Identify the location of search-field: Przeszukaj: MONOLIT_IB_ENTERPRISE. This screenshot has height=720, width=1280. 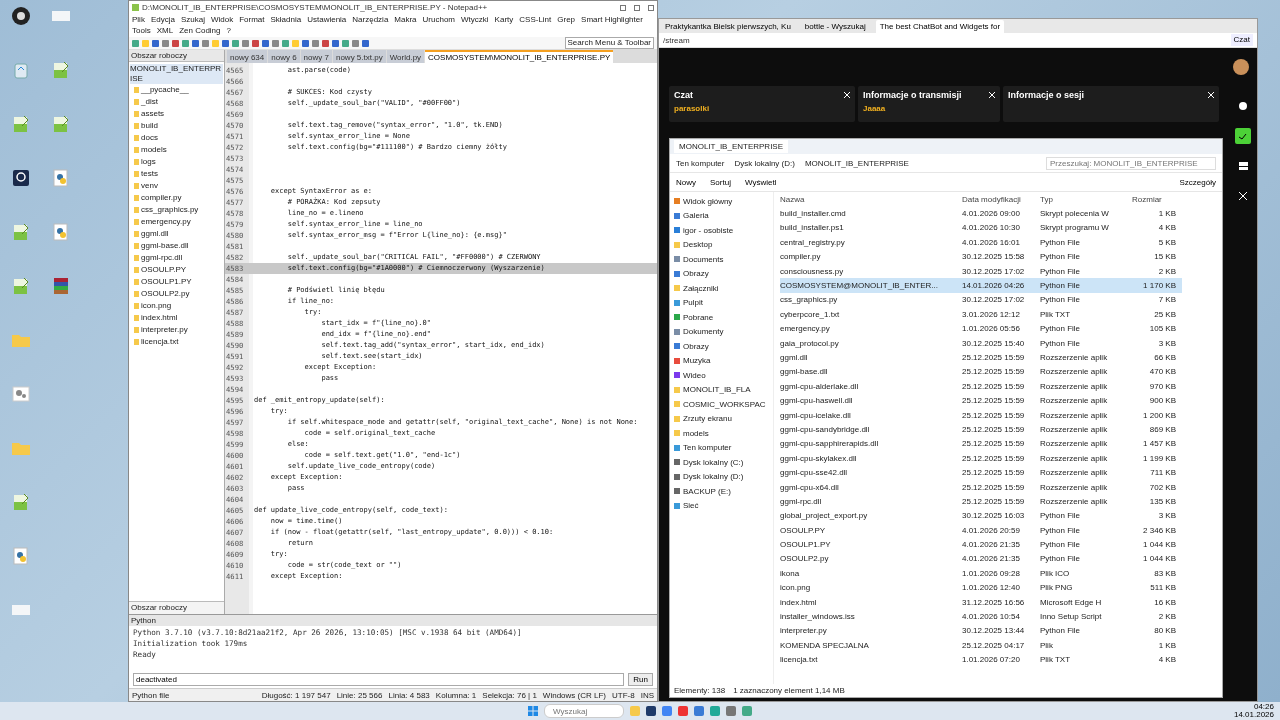
(1131, 163).